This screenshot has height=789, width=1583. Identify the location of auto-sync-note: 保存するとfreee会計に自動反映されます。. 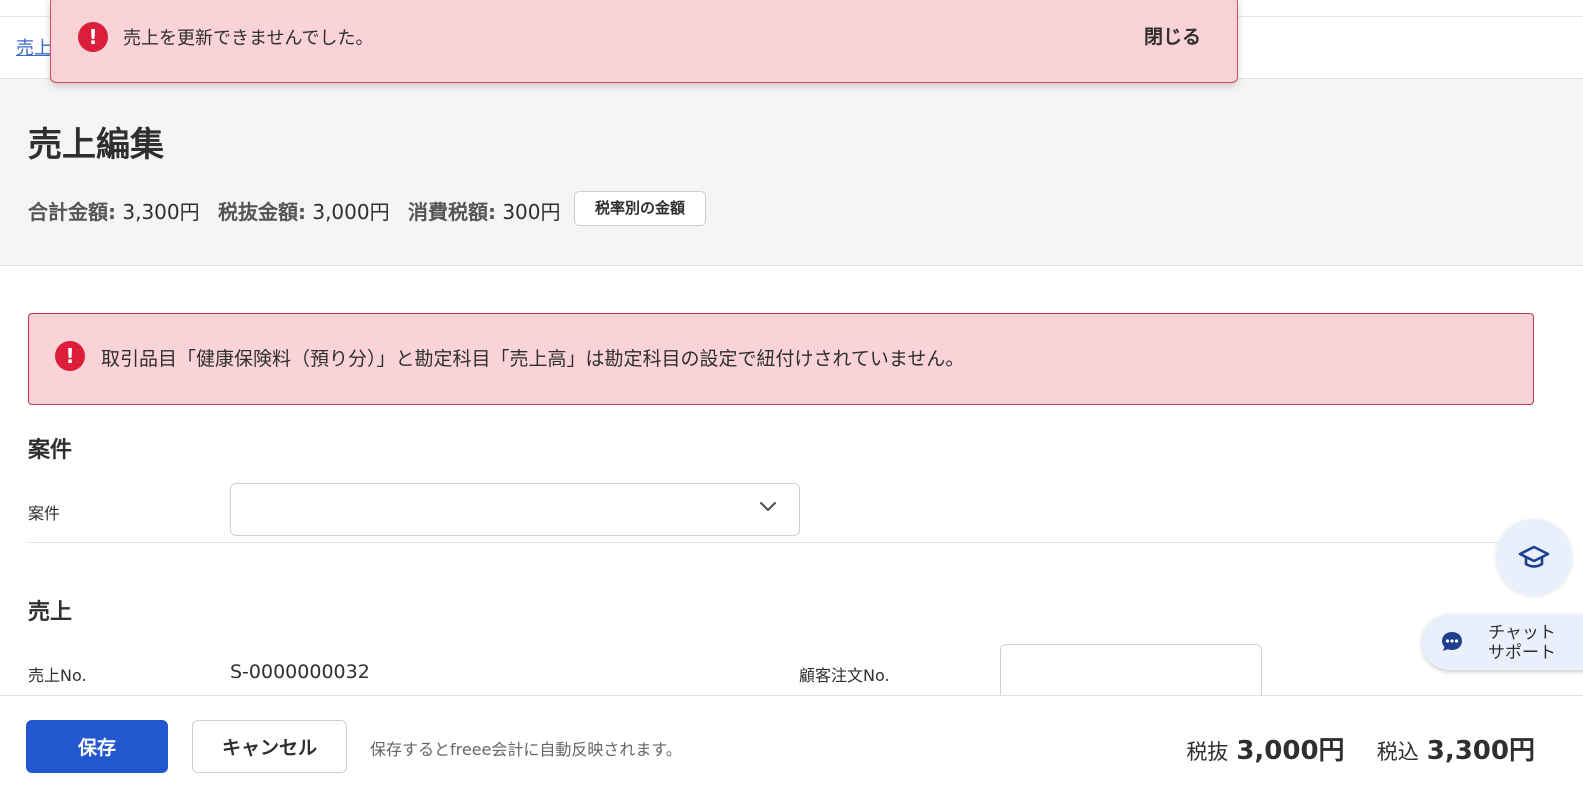
(526, 749).